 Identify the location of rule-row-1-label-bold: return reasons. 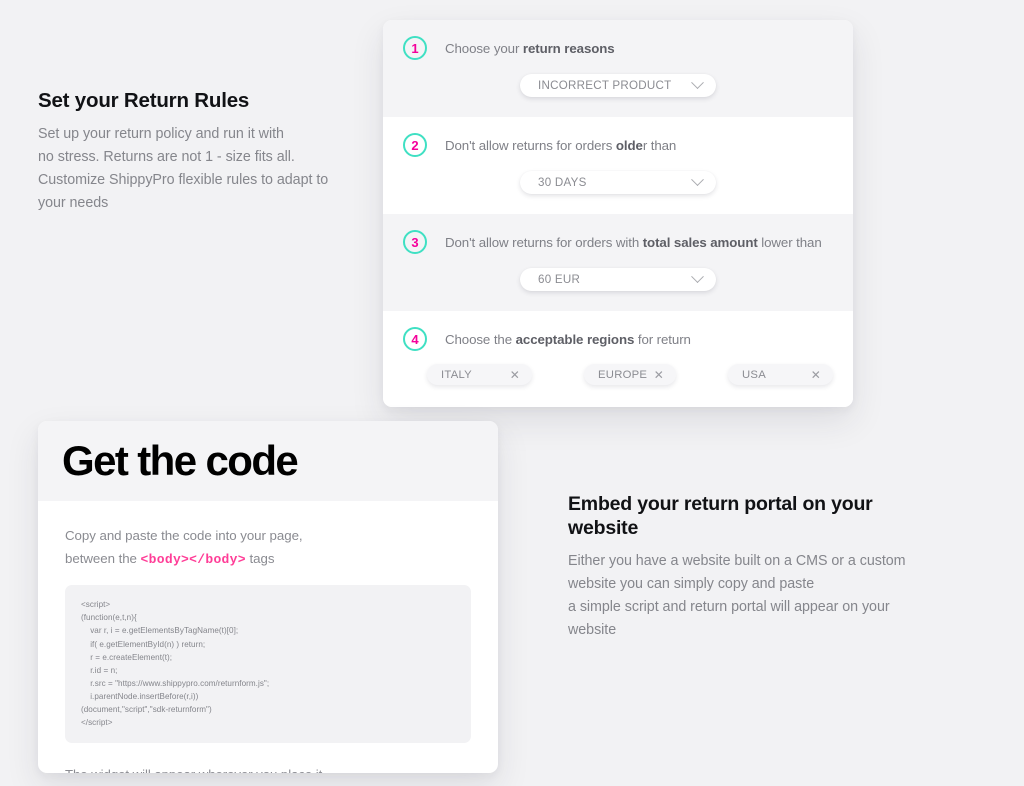
(568, 48).